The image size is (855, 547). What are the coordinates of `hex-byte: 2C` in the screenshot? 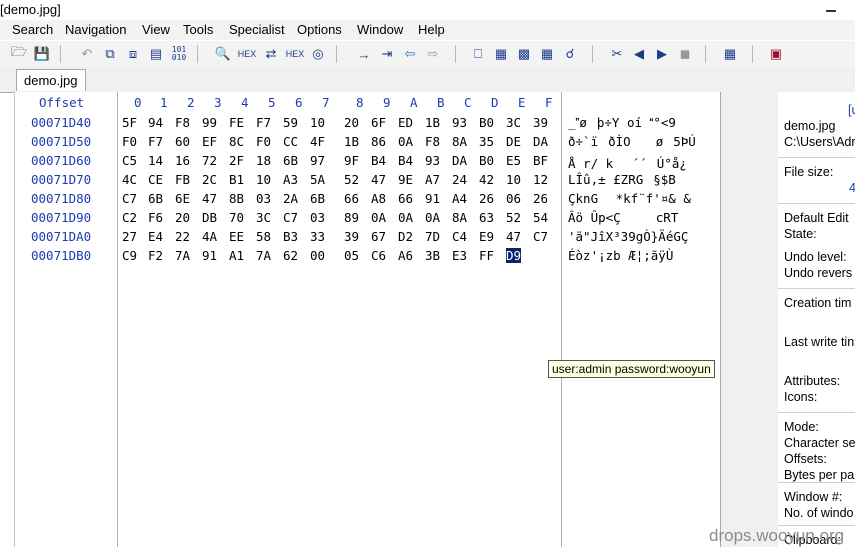 It's located at (209, 179).